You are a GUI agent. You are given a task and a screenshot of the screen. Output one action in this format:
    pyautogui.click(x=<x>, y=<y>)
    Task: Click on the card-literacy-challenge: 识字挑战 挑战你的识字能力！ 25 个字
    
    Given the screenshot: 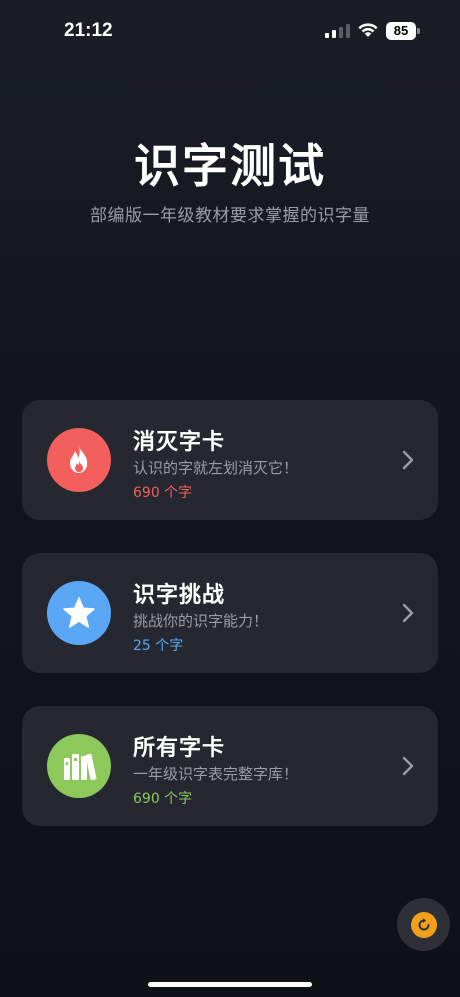 What is the action you would take?
    pyautogui.click(x=230, y=613)
    